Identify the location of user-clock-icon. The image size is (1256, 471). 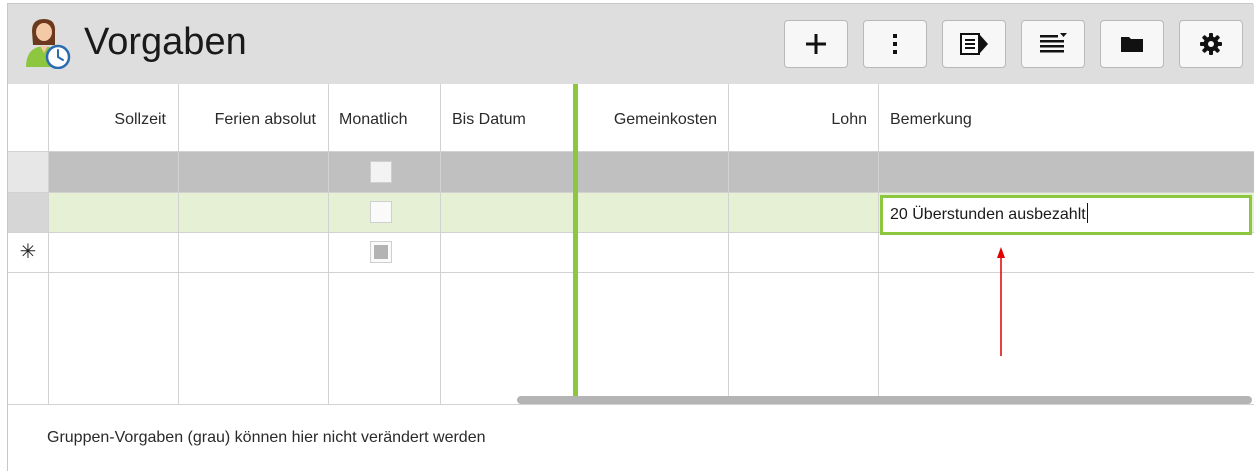
(48, 44).